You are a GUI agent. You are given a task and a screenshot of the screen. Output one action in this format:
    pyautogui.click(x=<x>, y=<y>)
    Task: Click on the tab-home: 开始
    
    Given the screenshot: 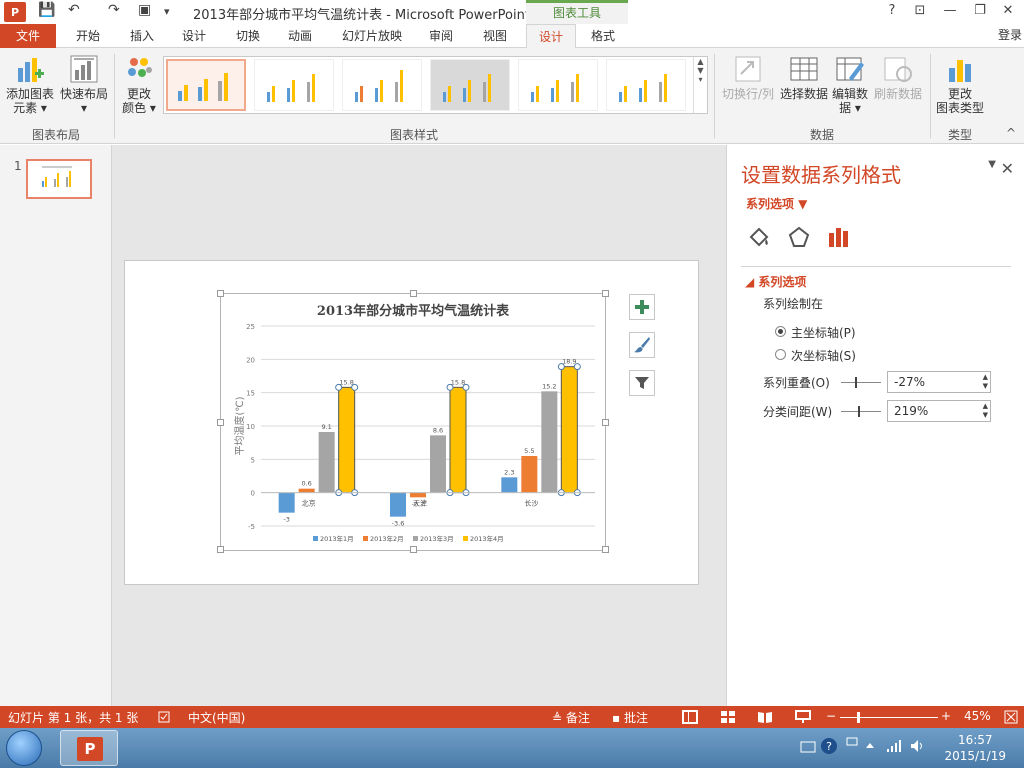 What is the action you would take?
    pyautogui.click(x=88, y=36)
    